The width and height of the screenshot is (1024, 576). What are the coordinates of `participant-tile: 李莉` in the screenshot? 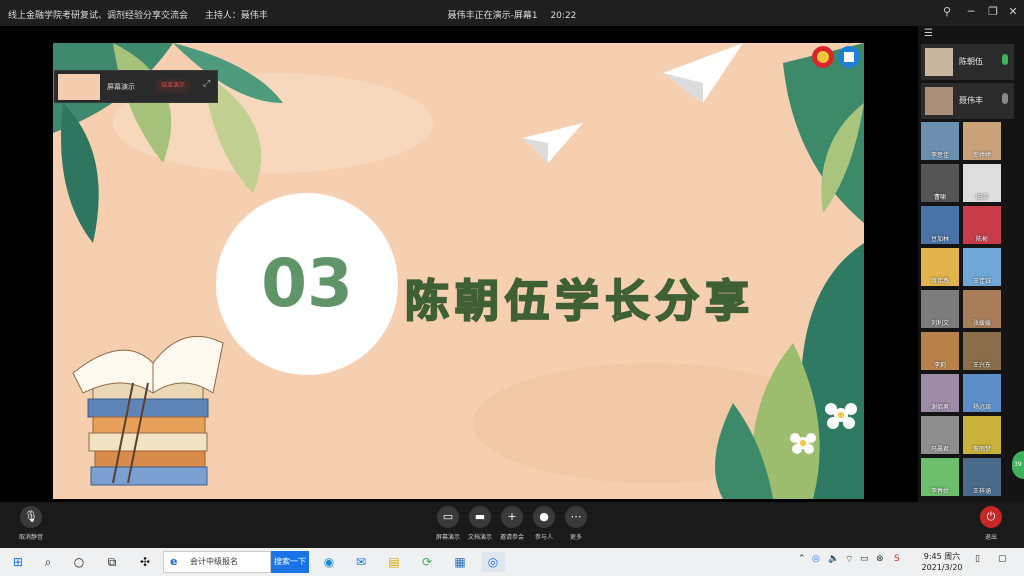 It's located at (940, 351).